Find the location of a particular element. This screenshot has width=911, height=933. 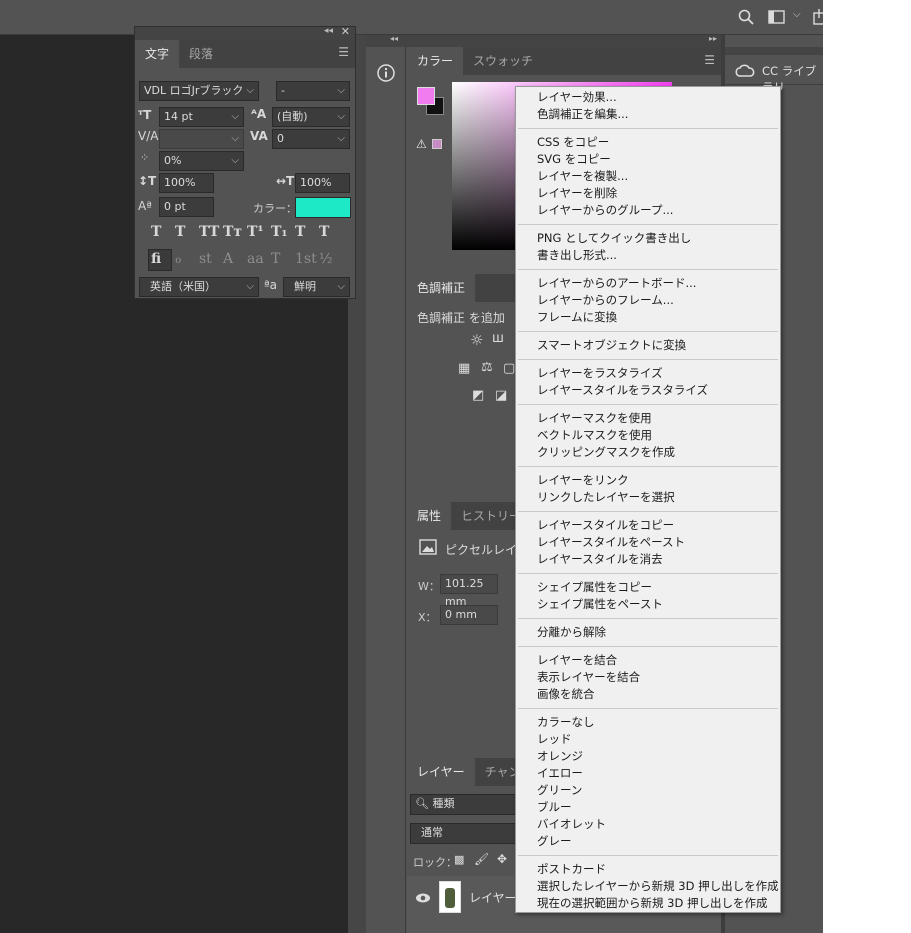

opentype-button-3: A is located at coordinates (228, 259).